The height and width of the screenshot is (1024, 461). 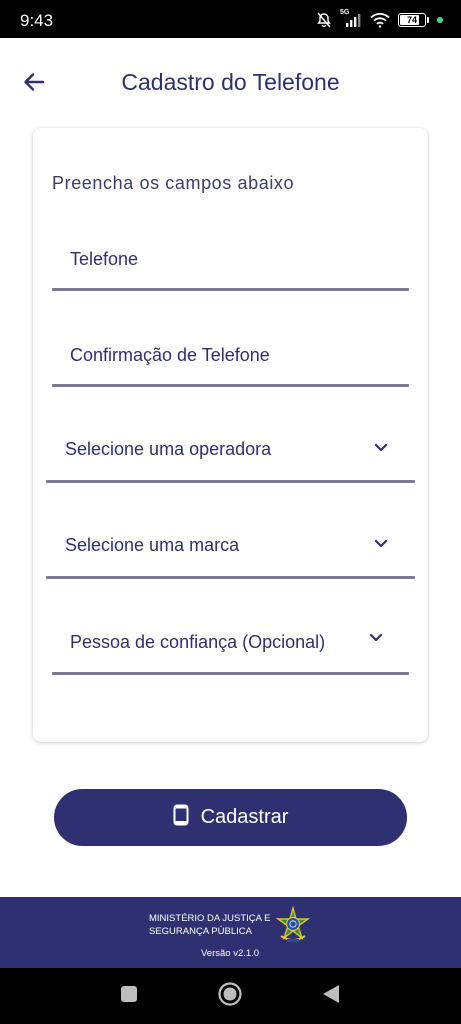 What do you see at coordinates (210, 918) in the screenshot?
I see `footer-org-line1: MINISTÉRIO DA JUSTIÇA E` at bounding box center [210, 918].